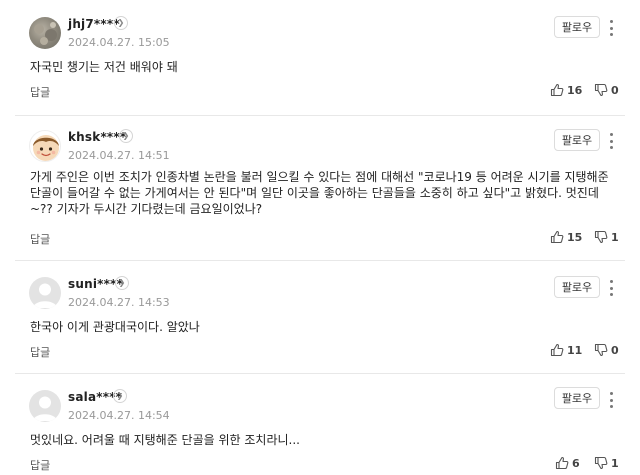 This screenshot has height=475, width=640. I want to click on like-count: 15, so click(575, 237).